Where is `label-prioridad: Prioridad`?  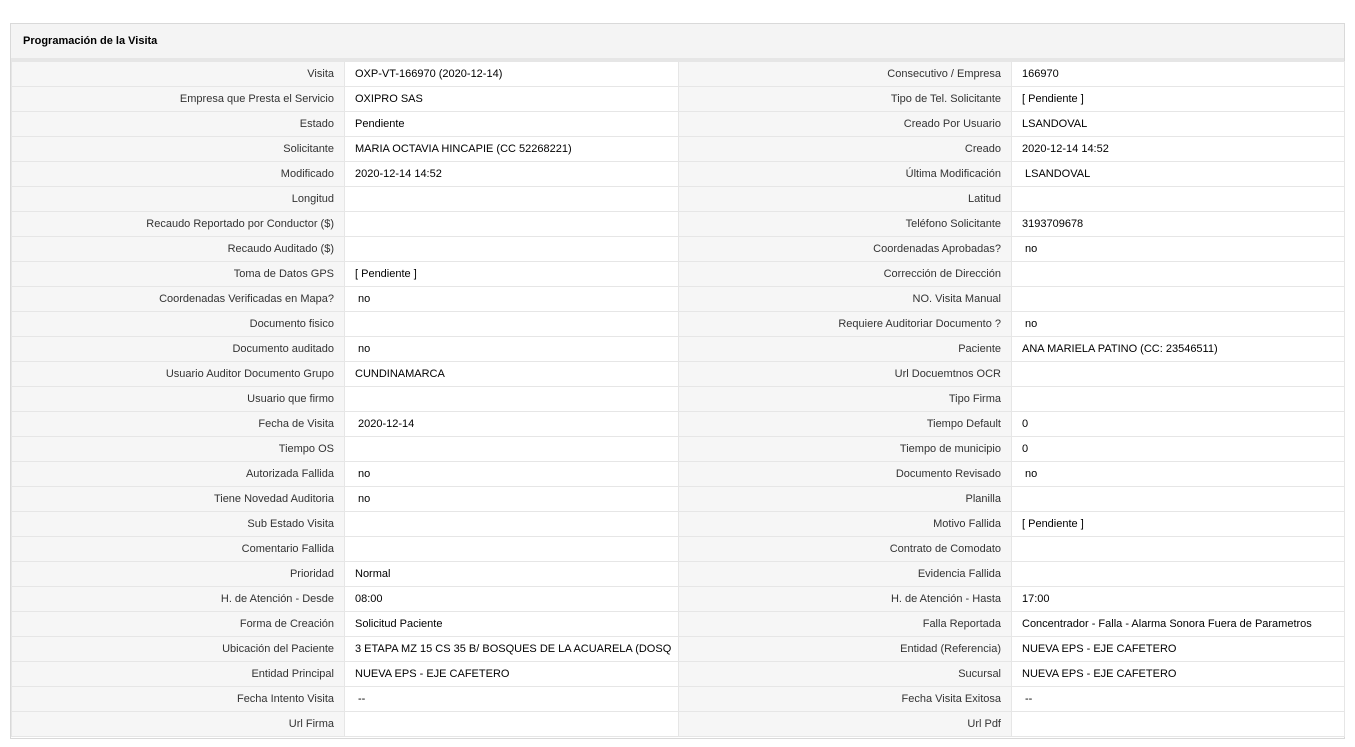
label-prioridad: Prioridad is located at coordinates (178, 574).